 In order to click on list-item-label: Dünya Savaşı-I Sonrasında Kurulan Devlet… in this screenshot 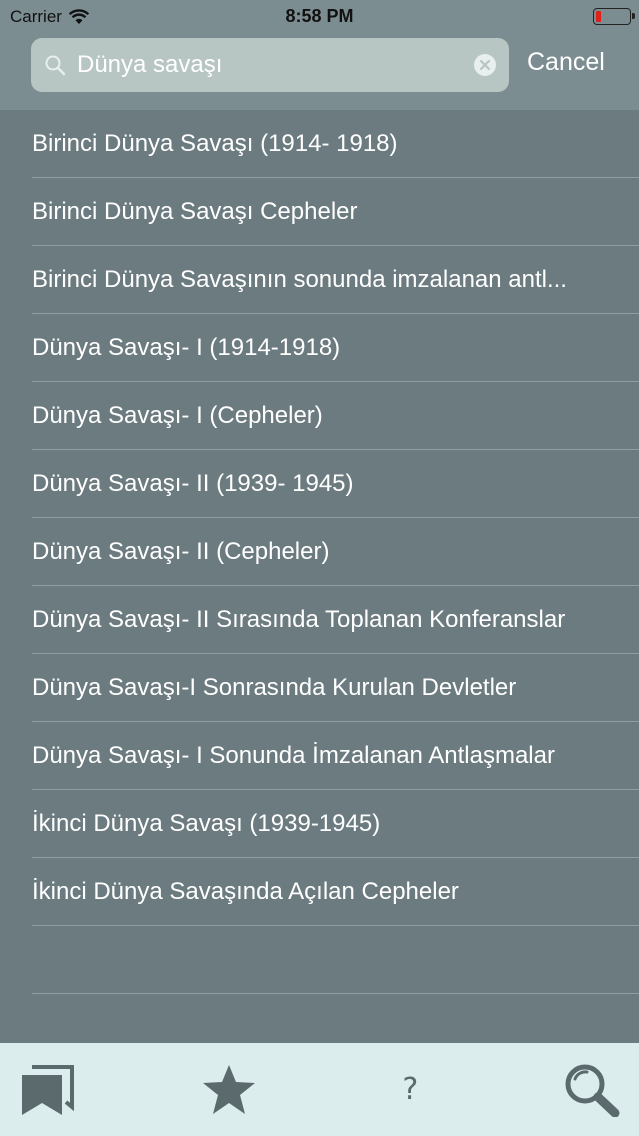, I will do `click(274, 687)`.